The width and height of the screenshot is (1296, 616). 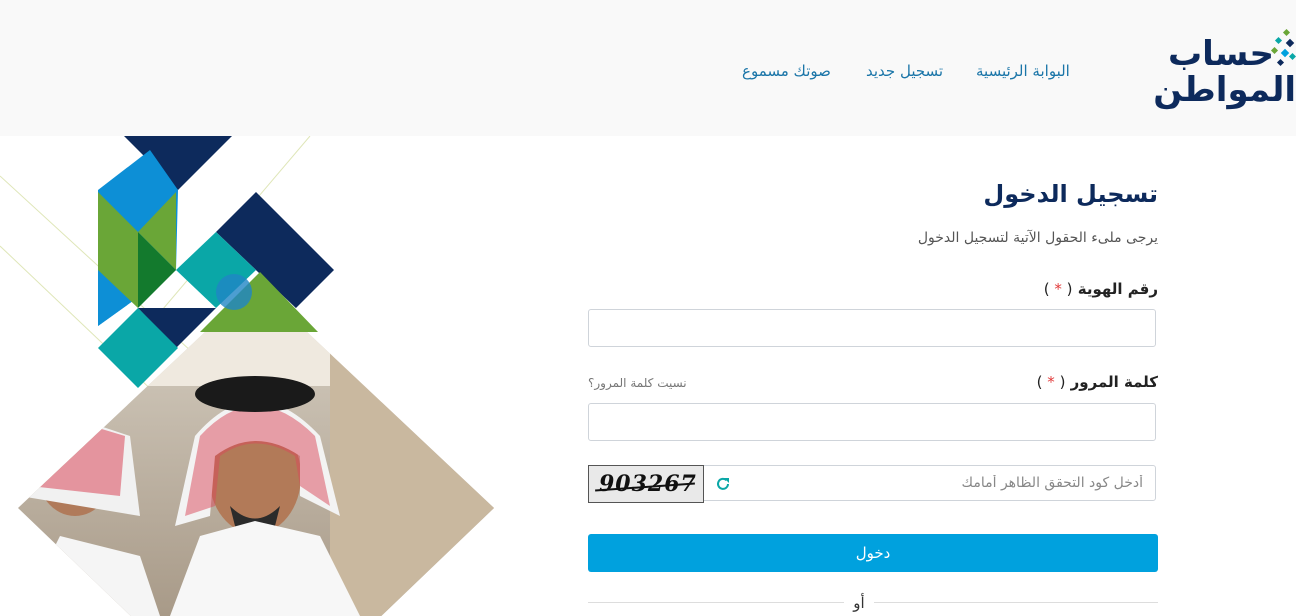 What do you see at coordinates (1037, 238) in the screenshot?
I see `page-subtitle: يرجى ملىء الحقول الآتية لتسجيل الدخول` at bounding box center [1037, 238].